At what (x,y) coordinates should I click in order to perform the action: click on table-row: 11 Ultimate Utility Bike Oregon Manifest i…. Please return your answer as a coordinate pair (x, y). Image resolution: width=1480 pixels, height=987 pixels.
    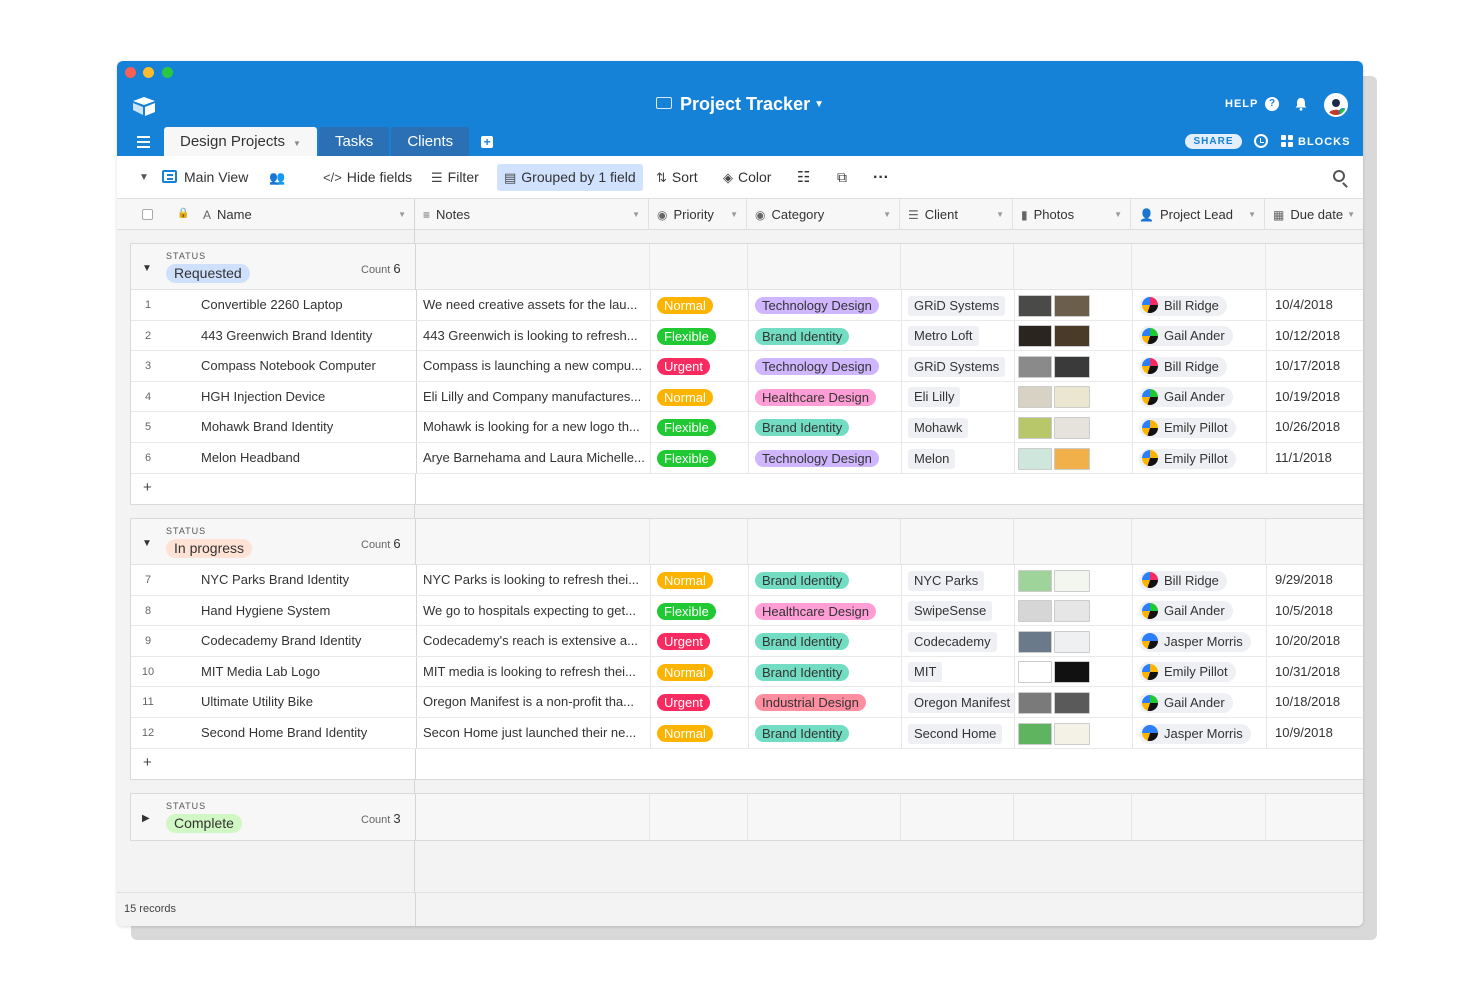
    Looking at the image, I should click on (747, 702).